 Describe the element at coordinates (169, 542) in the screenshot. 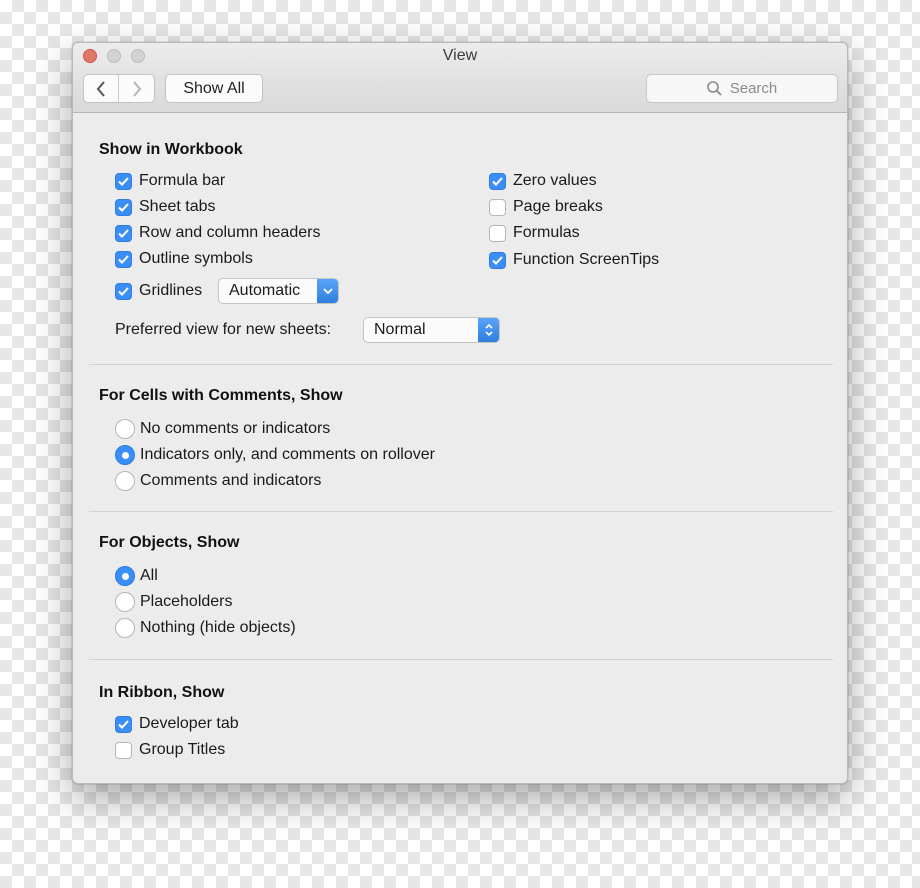

I see `section-title-objects: For Objects, Show` at that location.